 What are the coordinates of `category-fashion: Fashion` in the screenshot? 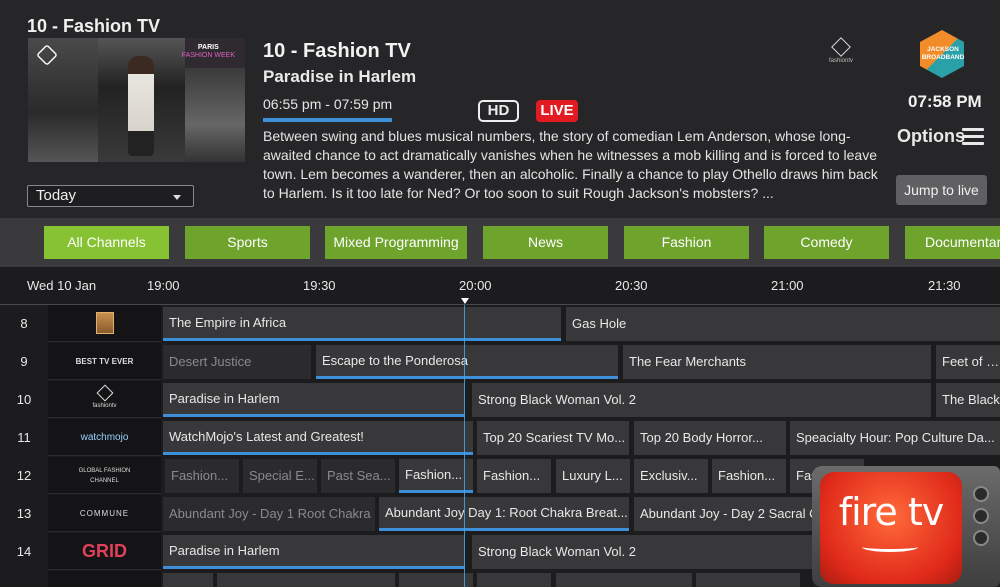 It's located at (686, 242).